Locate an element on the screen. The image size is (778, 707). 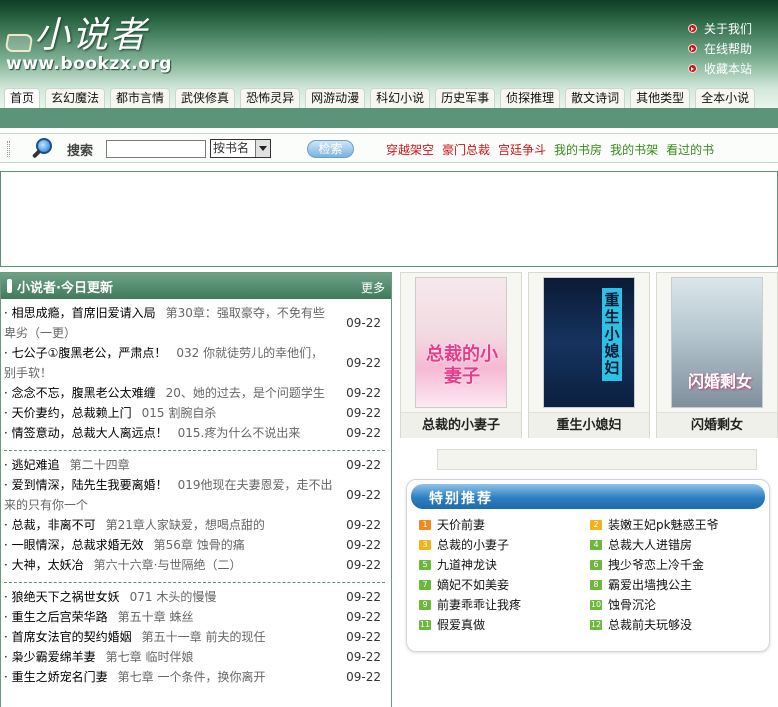
chapter-link: 20、她的过去，是个问题学生 is located at coordinates (245, 393).